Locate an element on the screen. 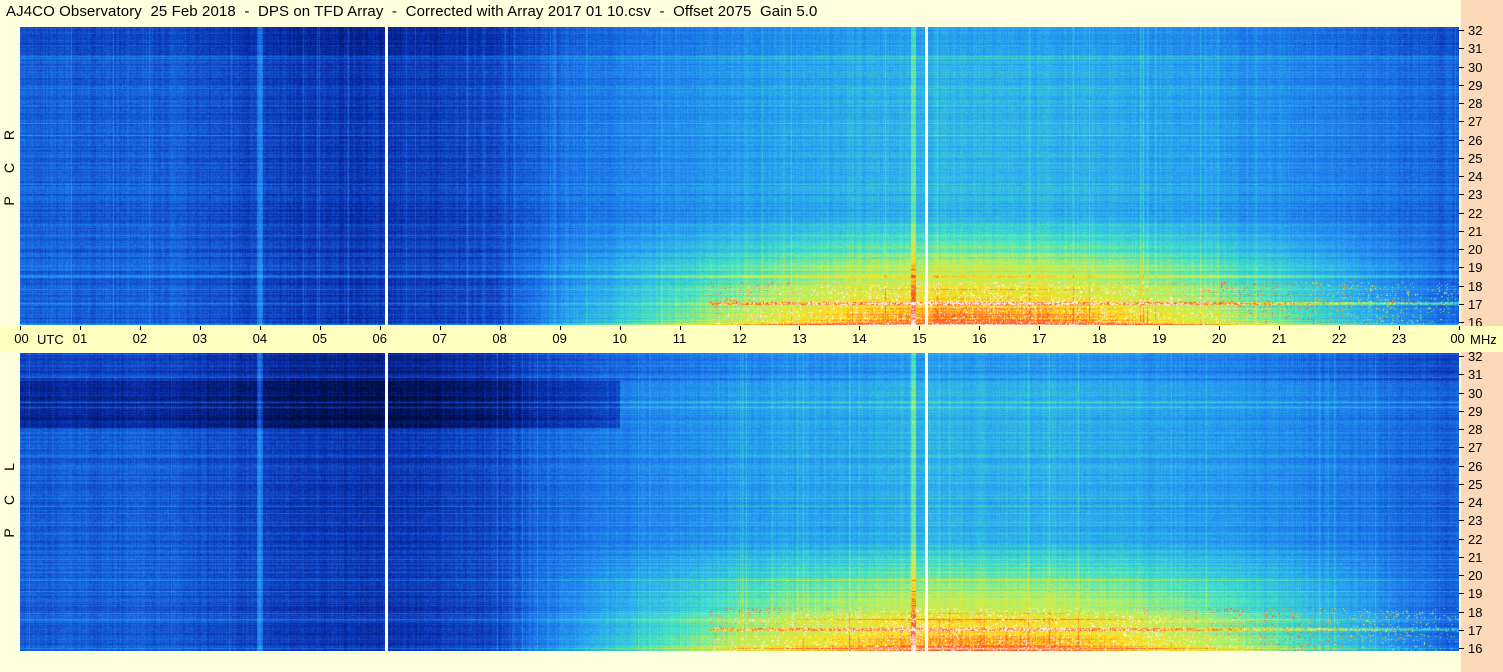 The image size is (1503, 672). utc-tick-label: 23 is located at coordinates (1402, 336).